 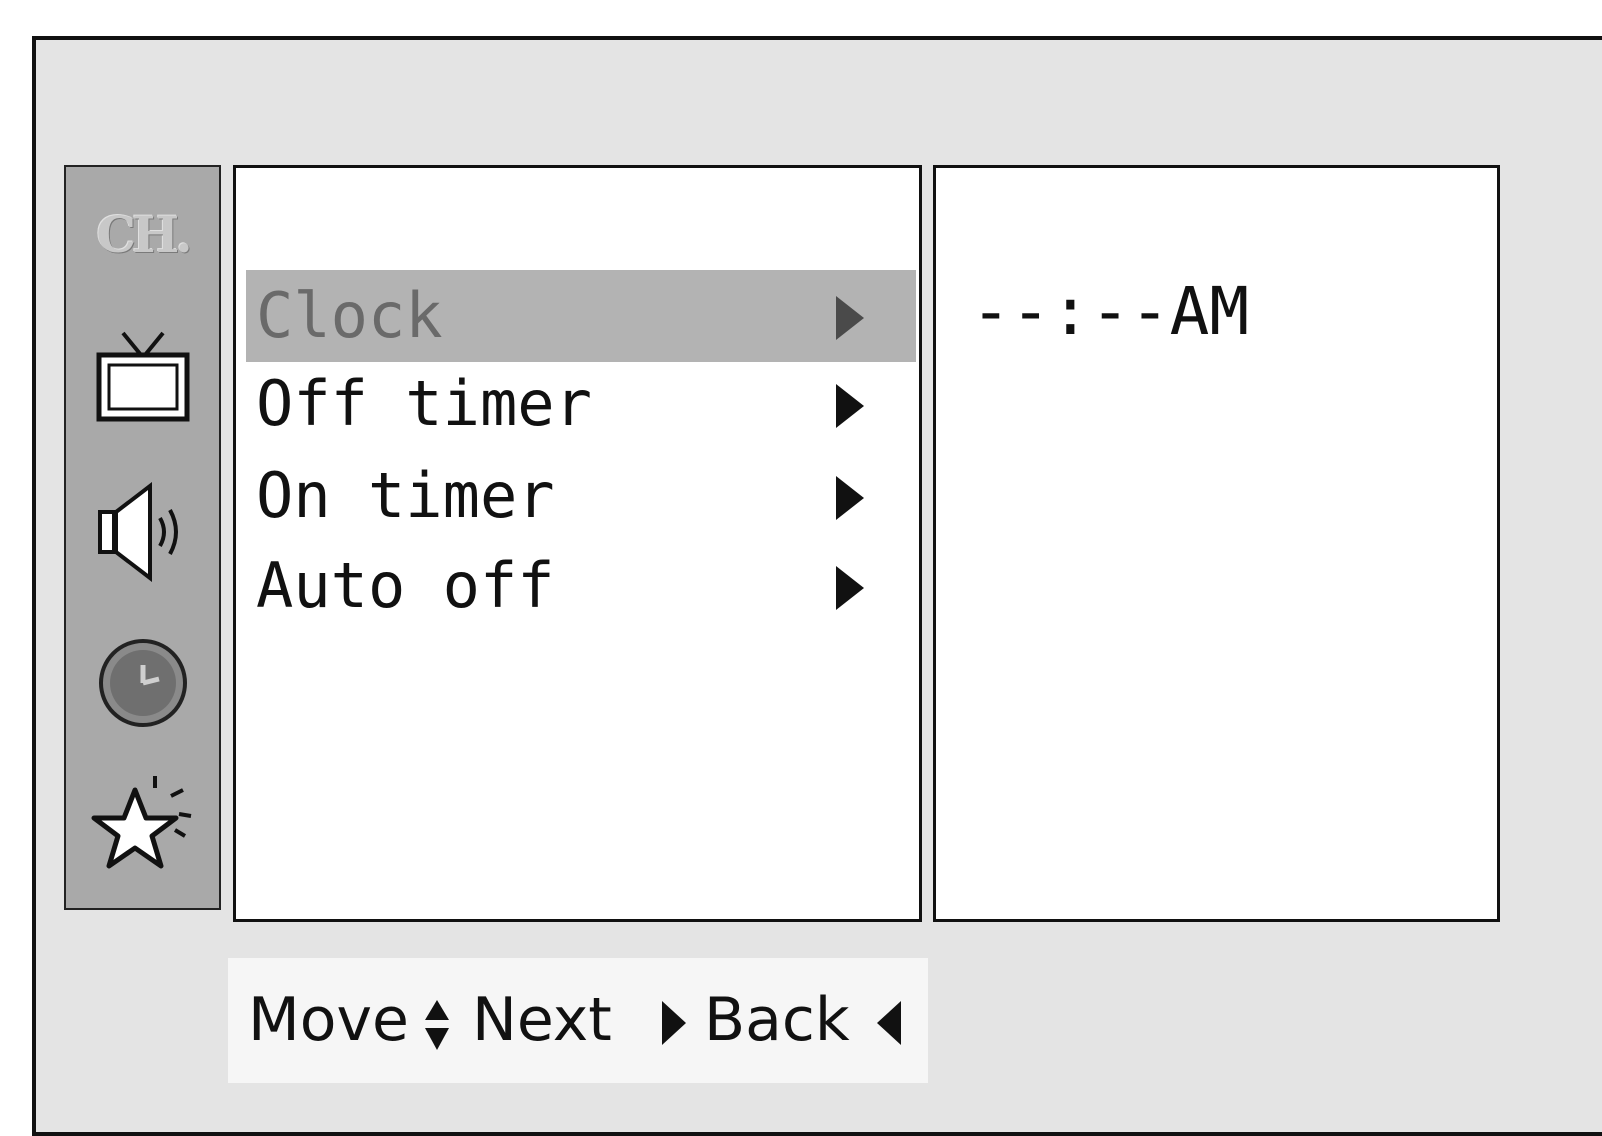 I want to click on channel-icon: CH., so click(x=142, y=234).